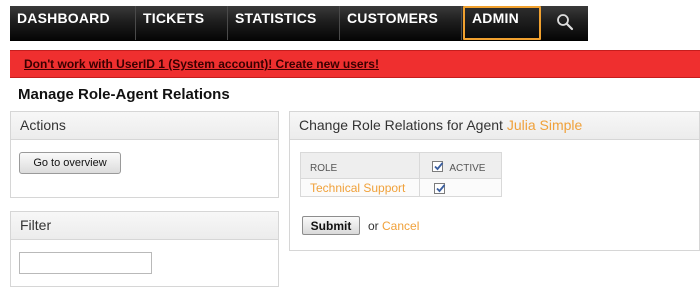  I want to click on go-to-overview-button: Go to overview, so click(70, 163).